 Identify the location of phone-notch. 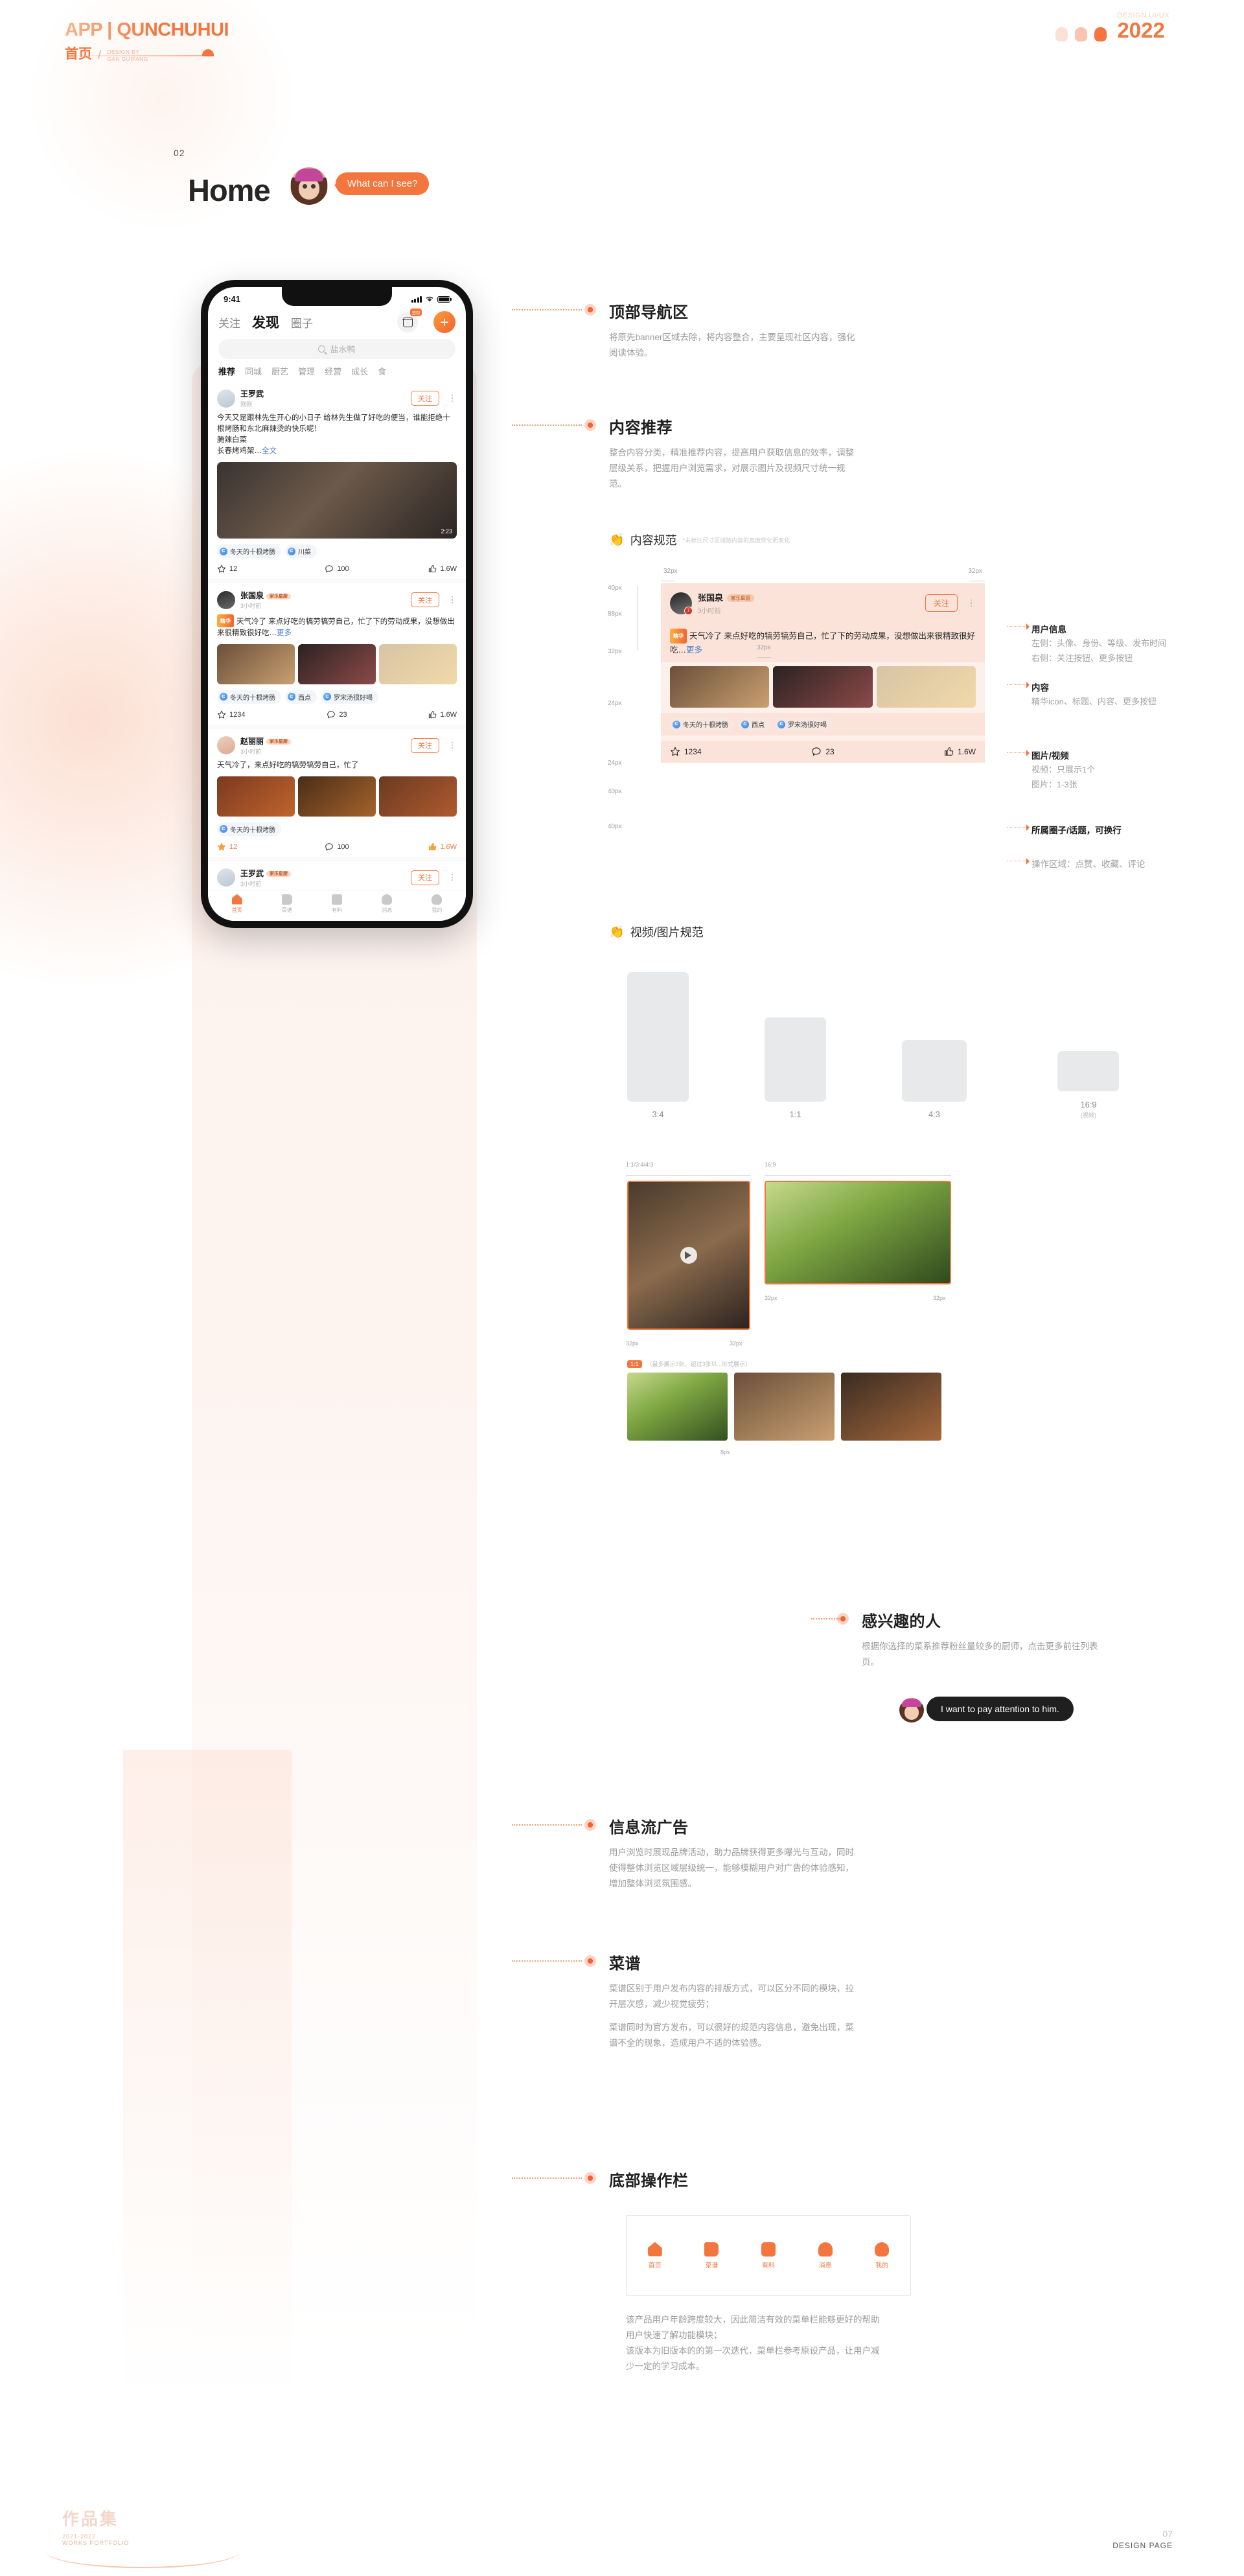
(337, 296).